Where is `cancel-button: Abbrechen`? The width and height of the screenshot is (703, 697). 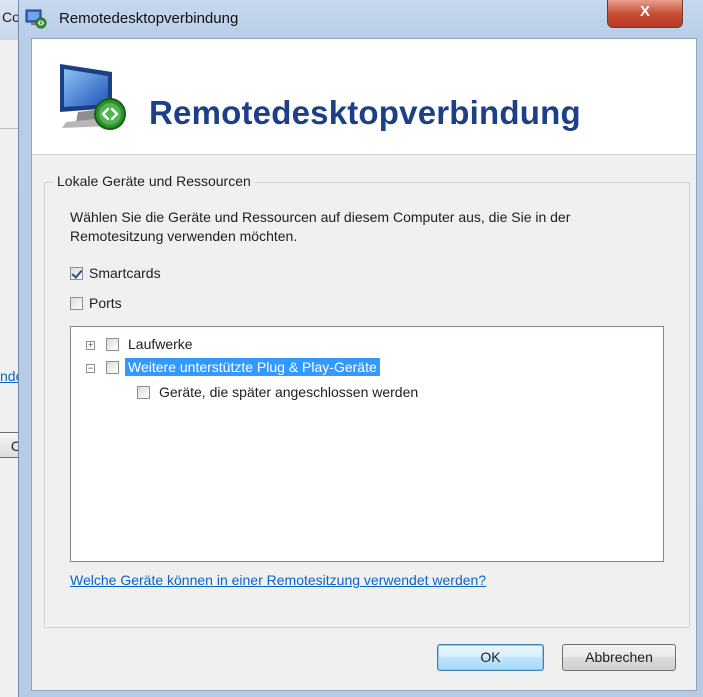 cancel-button: Abbrechen is located at coordinates (619, 657).